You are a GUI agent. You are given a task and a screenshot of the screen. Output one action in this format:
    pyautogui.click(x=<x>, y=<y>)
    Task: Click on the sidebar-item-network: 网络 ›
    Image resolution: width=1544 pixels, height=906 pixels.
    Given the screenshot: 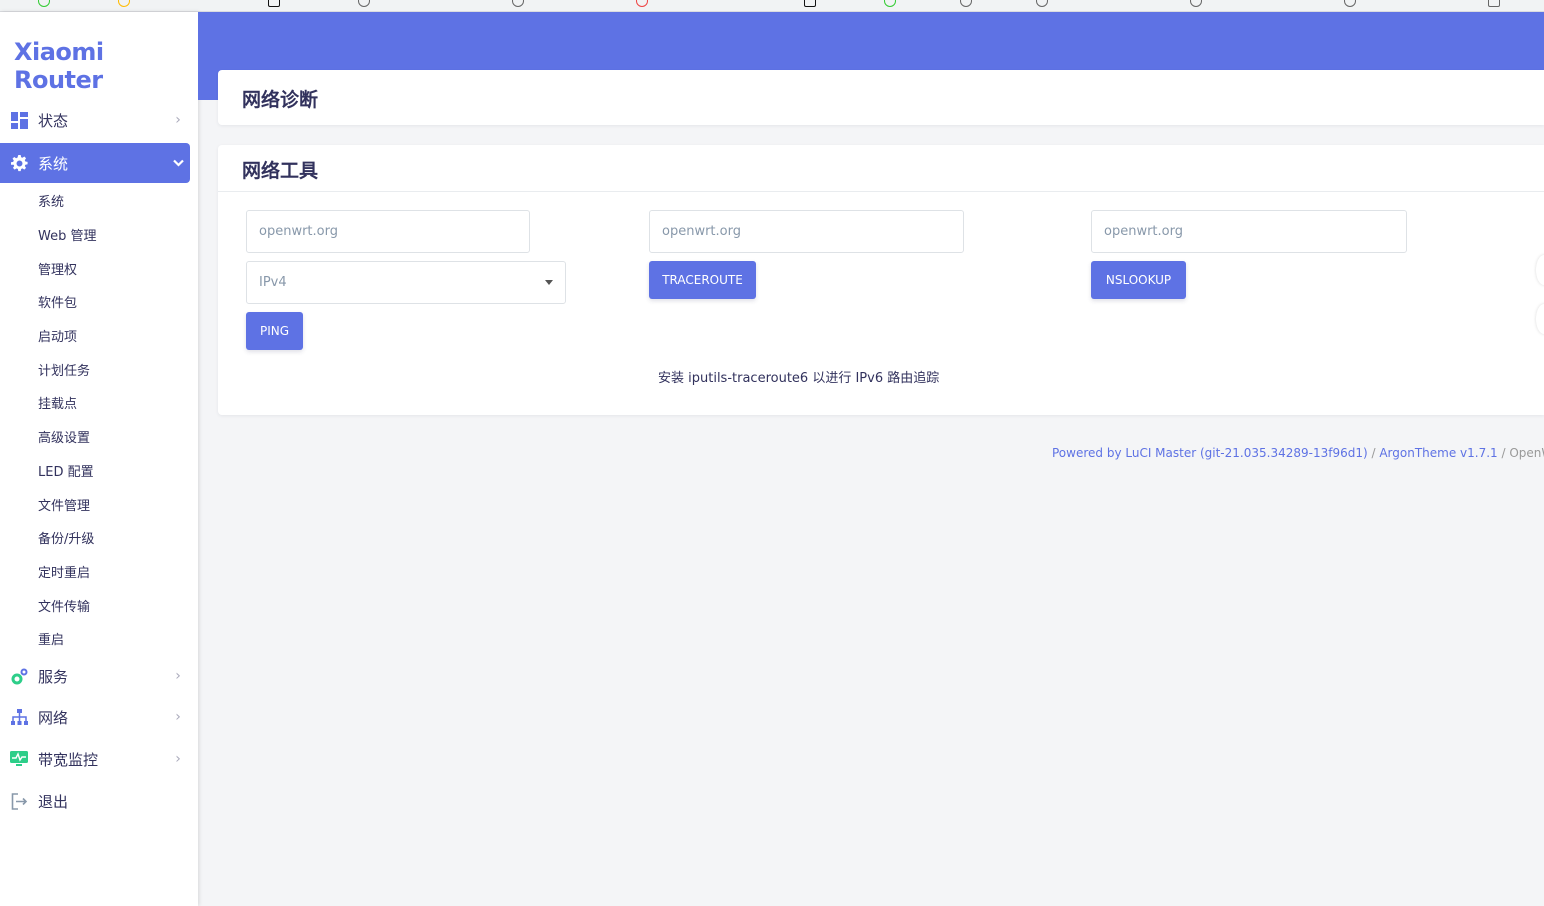 What is the action you would take?
    pyautogui.click(x=95, y=717)
    